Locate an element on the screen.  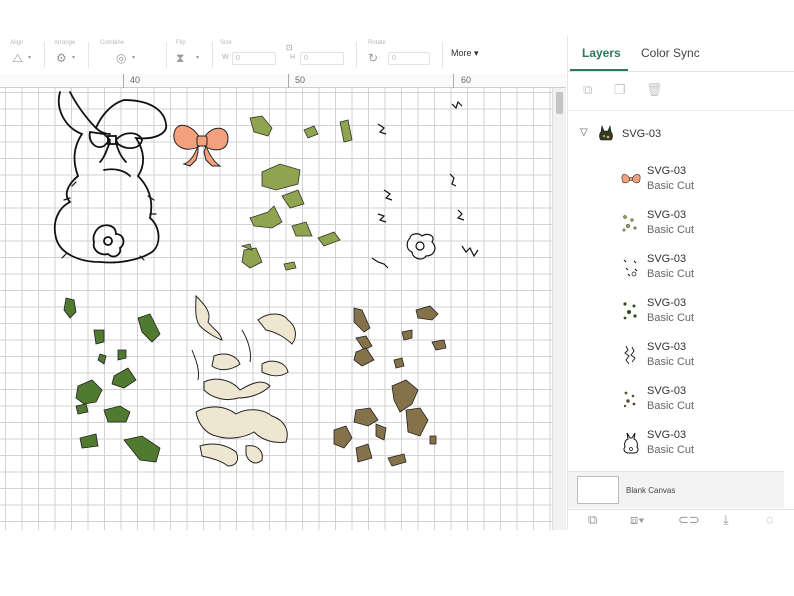
height-letter: H is located at coordinates (293, 57).